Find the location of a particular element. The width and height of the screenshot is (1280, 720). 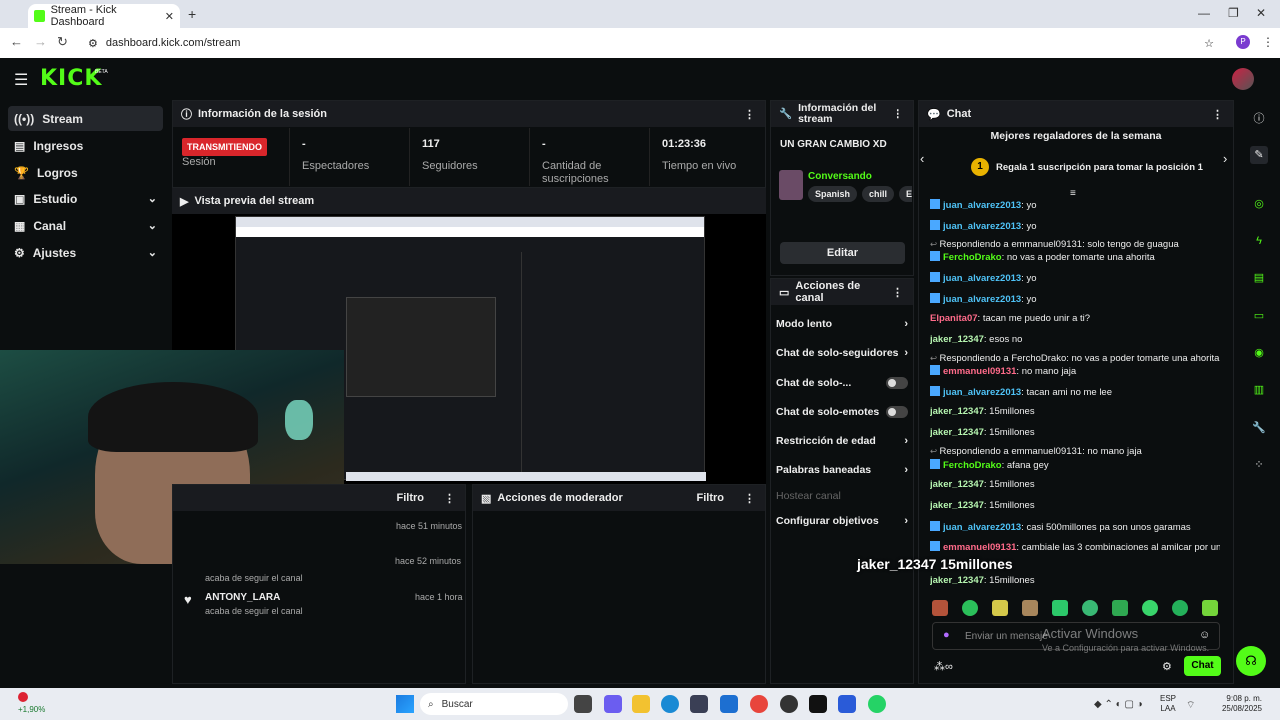

task-view-icon is located at coordinates (583, 704).